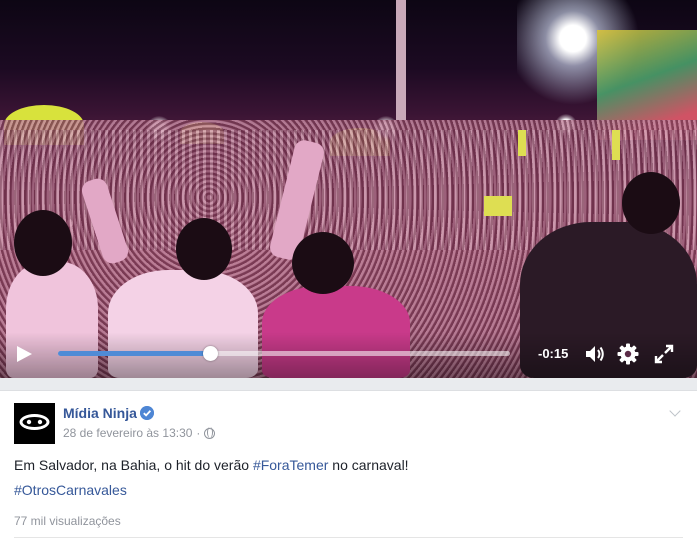 The width and height of the screenshot is (697, 538). Describe the element at coordinates (100, 413) in the screenshot. I see `author-name: Mídia Ninja` at that location.